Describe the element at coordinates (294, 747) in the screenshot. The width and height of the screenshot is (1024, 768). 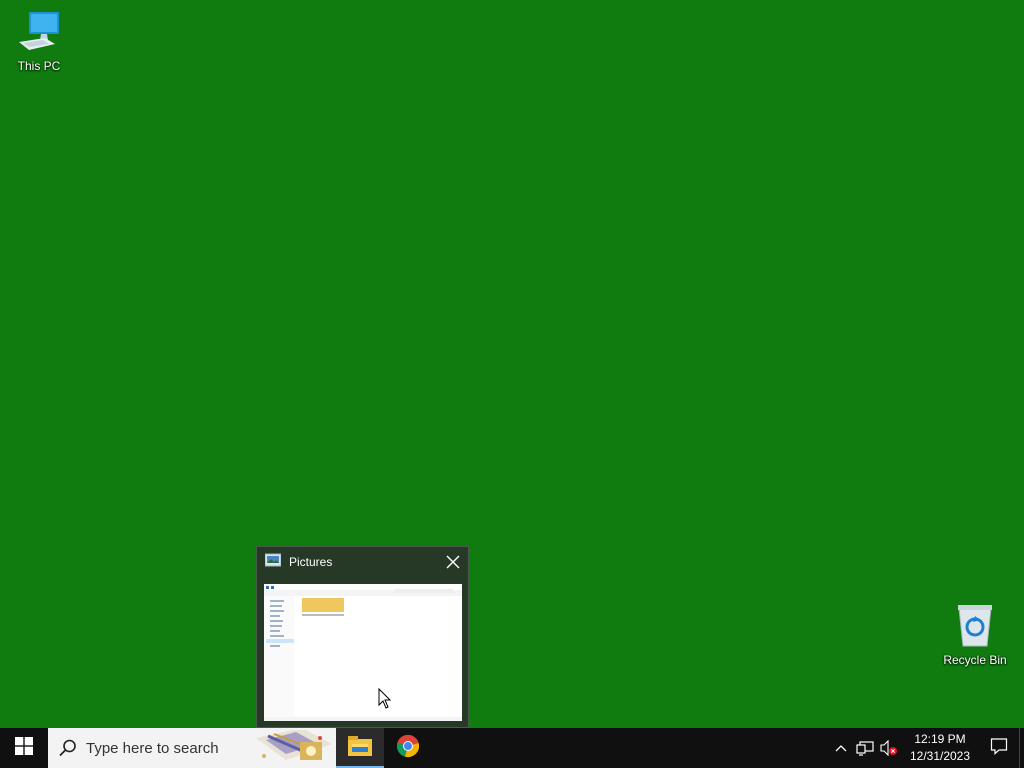
I see `search-highlight-image-icon` at that location.